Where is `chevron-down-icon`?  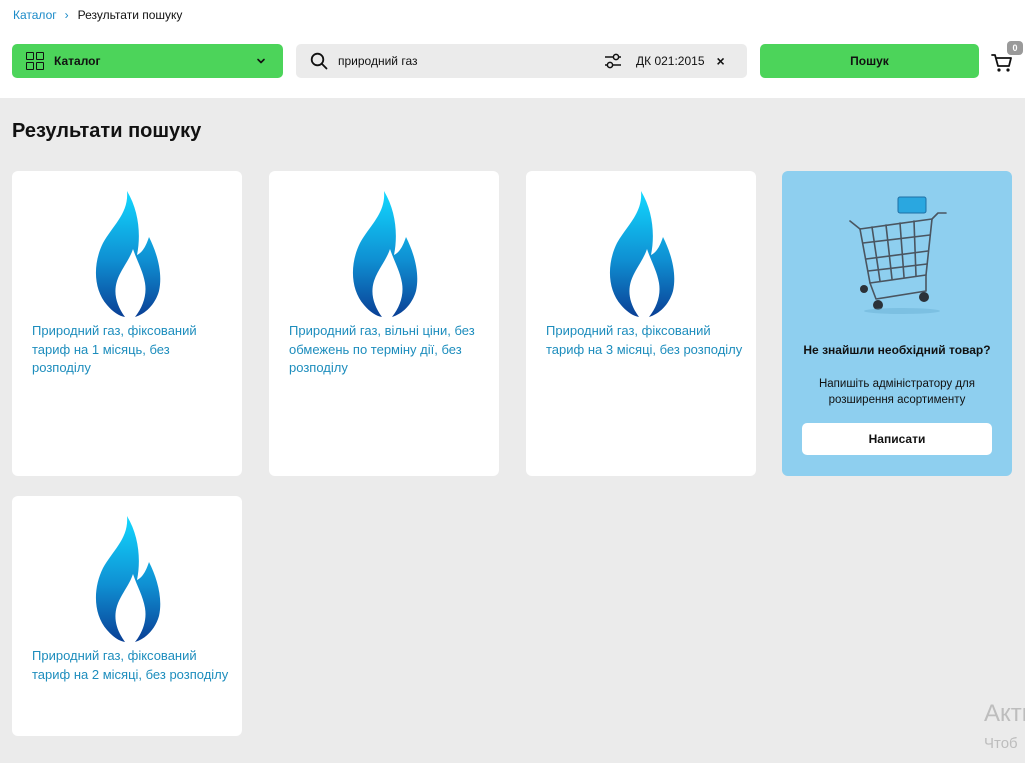
chevron-down-icon is located at coordinates (261, 61).